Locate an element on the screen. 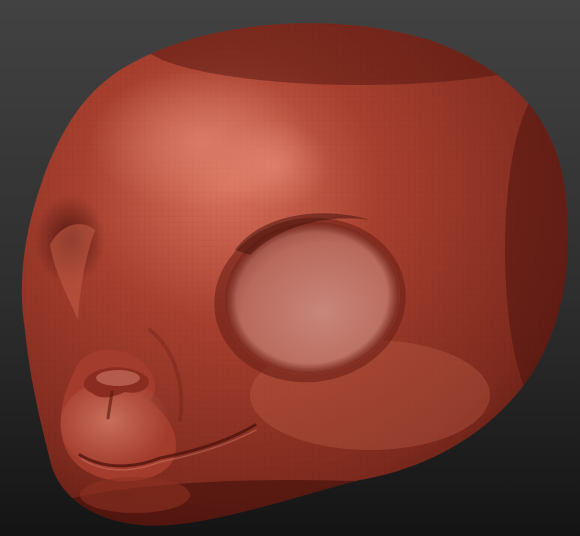  nose-highlight is located at coordinates (118, 378).